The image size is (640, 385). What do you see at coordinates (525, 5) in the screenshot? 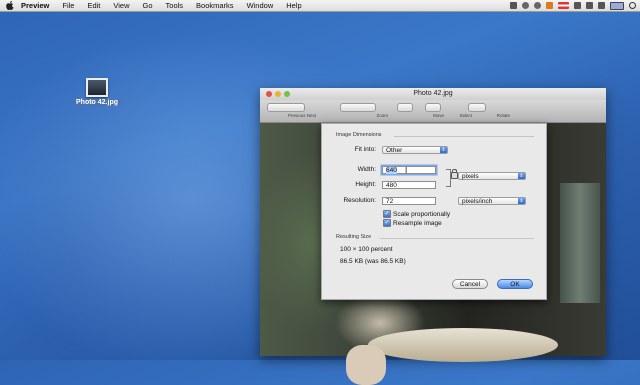
I see `time-machine-icon` at bounding box center [525, 5].